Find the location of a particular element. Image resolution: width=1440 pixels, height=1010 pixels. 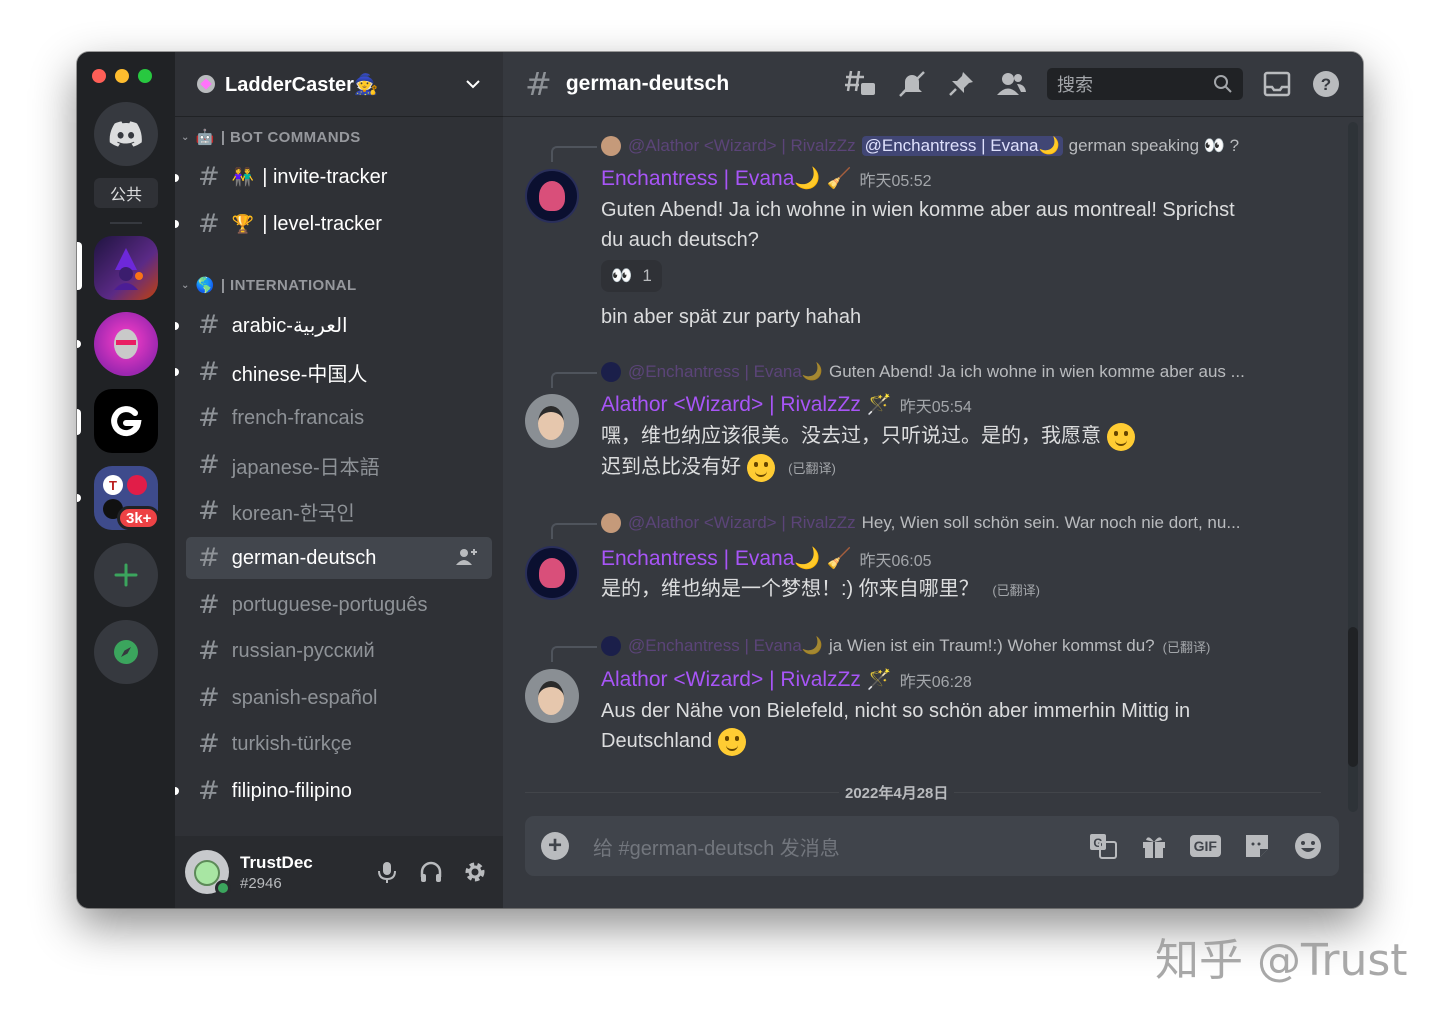

message-text-part: 迟到总比没有好 is located at coordinates (671, 467).